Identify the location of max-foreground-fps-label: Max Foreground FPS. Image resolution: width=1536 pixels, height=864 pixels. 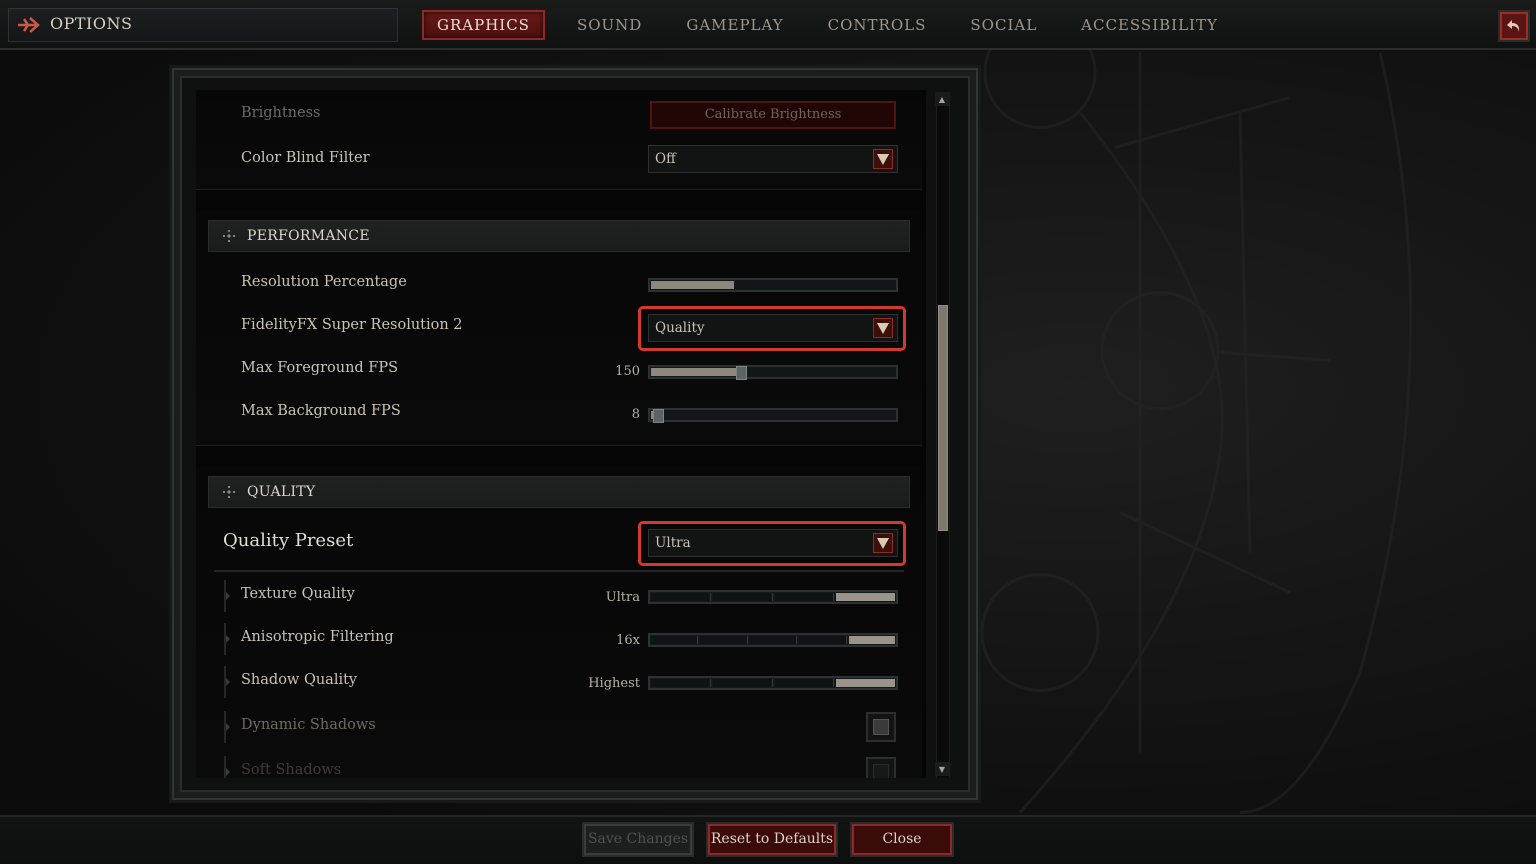
(320, 368).